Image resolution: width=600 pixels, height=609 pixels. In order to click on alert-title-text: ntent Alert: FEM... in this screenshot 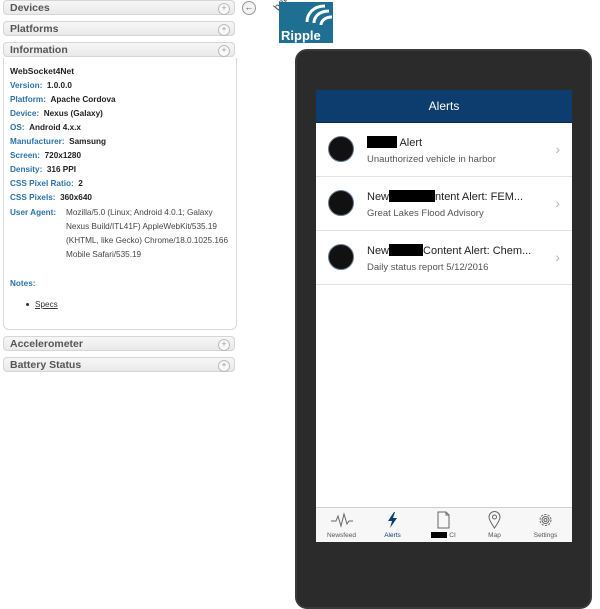, I will do `click(479, 197)`.